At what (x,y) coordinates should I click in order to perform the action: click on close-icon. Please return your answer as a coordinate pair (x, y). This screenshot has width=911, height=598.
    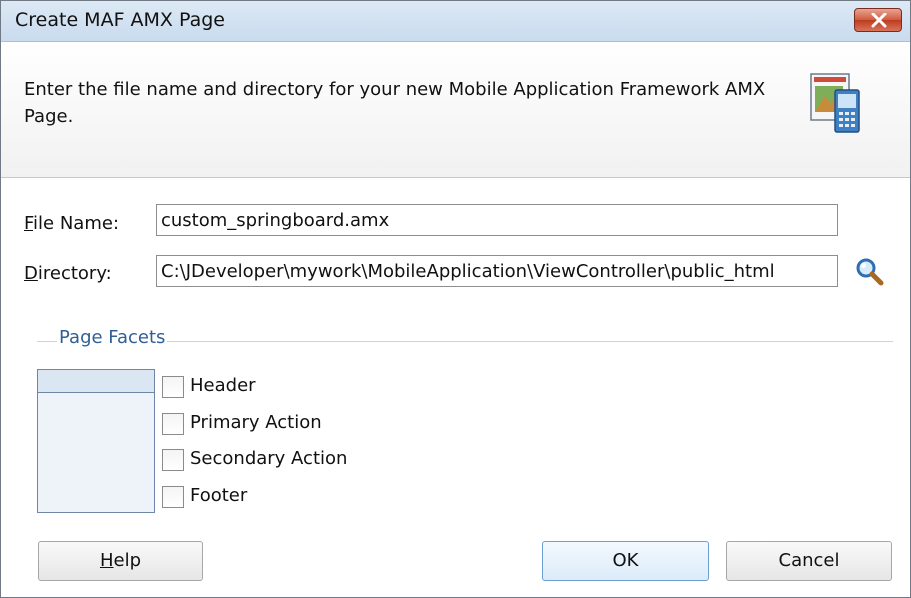
    Looking at the image, I should click on (879, 20).